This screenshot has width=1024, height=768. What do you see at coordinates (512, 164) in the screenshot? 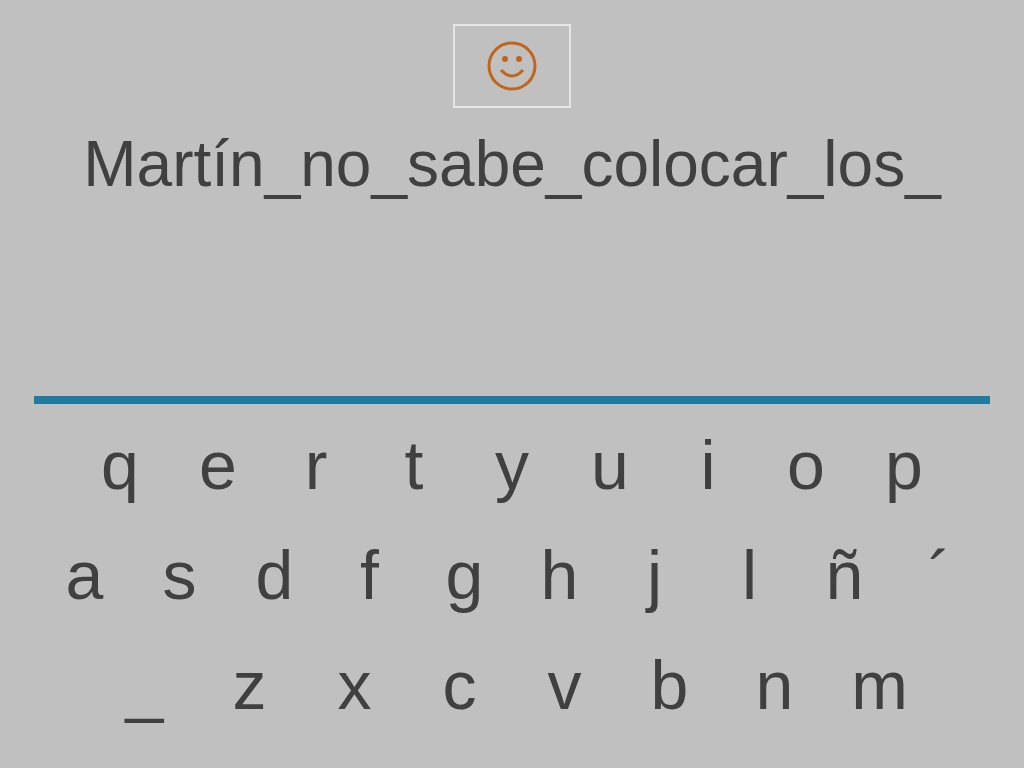
I see `sentence-text: Martín_no_sabe_colocar_los_` at bounding box center [512, 164].